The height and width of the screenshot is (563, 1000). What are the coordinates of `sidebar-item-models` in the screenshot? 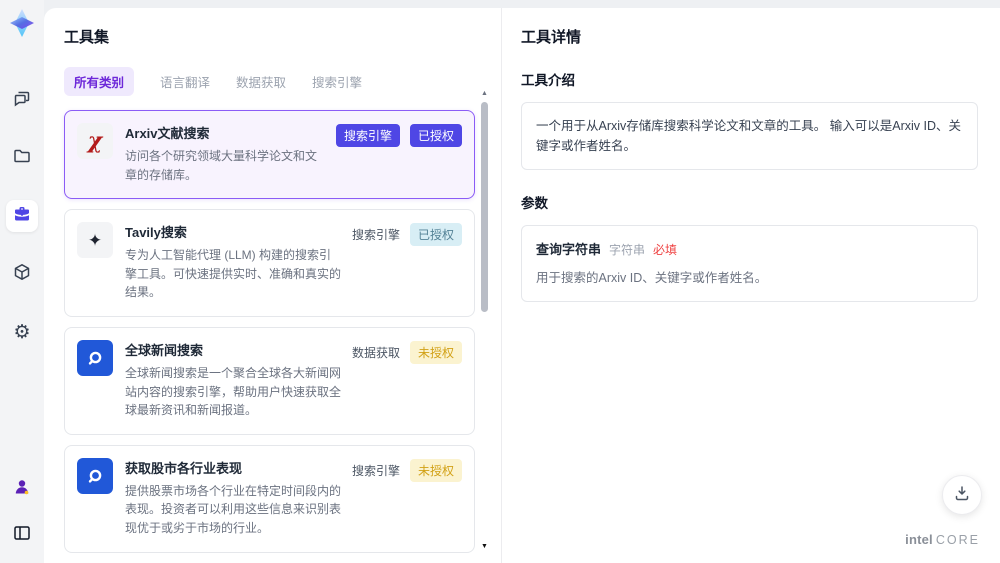 It's located at (22, 274).